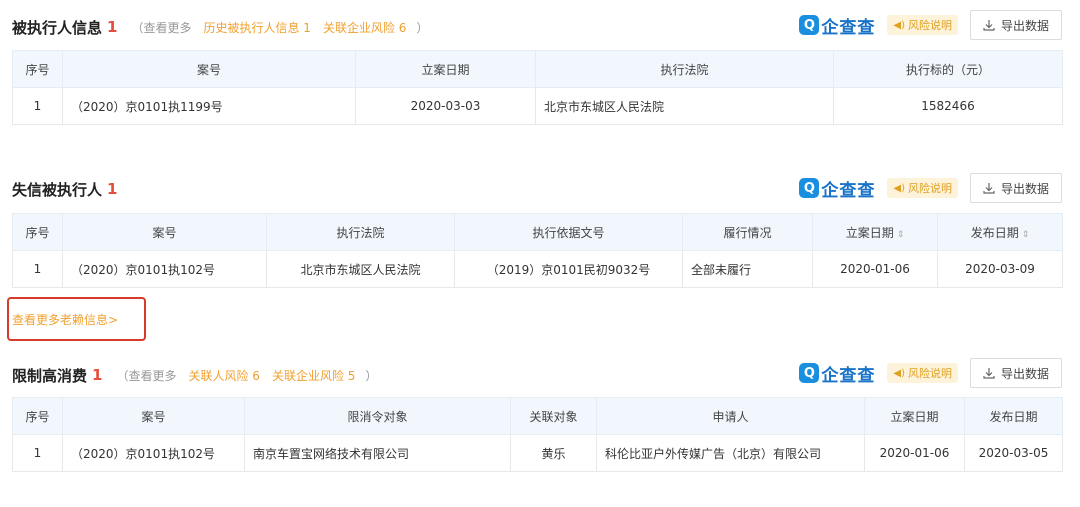  Describe the element at coordinates (747, 232) in the screenshot. I see `column-header: 履行情况` at that location.